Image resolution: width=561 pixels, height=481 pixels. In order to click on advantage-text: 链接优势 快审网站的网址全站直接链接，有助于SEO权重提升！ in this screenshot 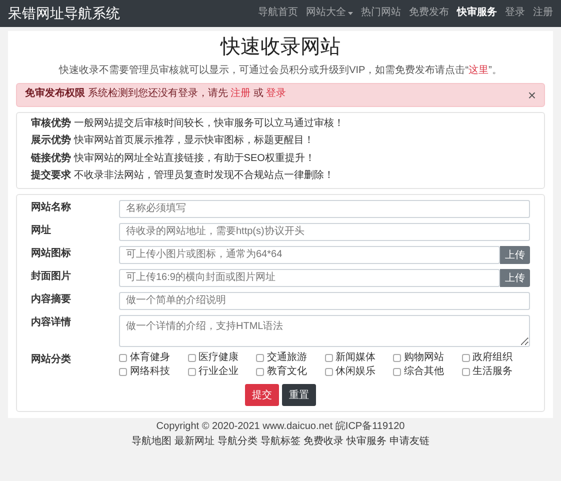, I will do `click(173, 158)`.